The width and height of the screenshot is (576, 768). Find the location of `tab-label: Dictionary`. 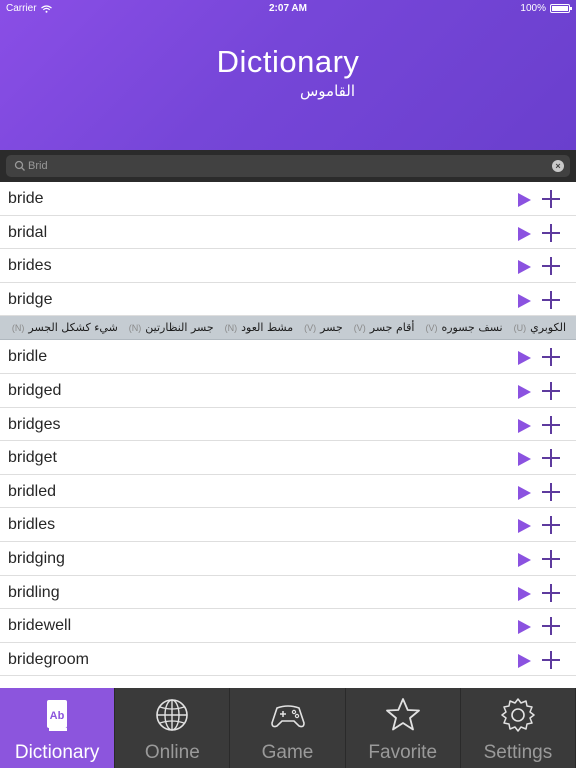

tab-label: Dictionary is located at coordinates (57, 752).